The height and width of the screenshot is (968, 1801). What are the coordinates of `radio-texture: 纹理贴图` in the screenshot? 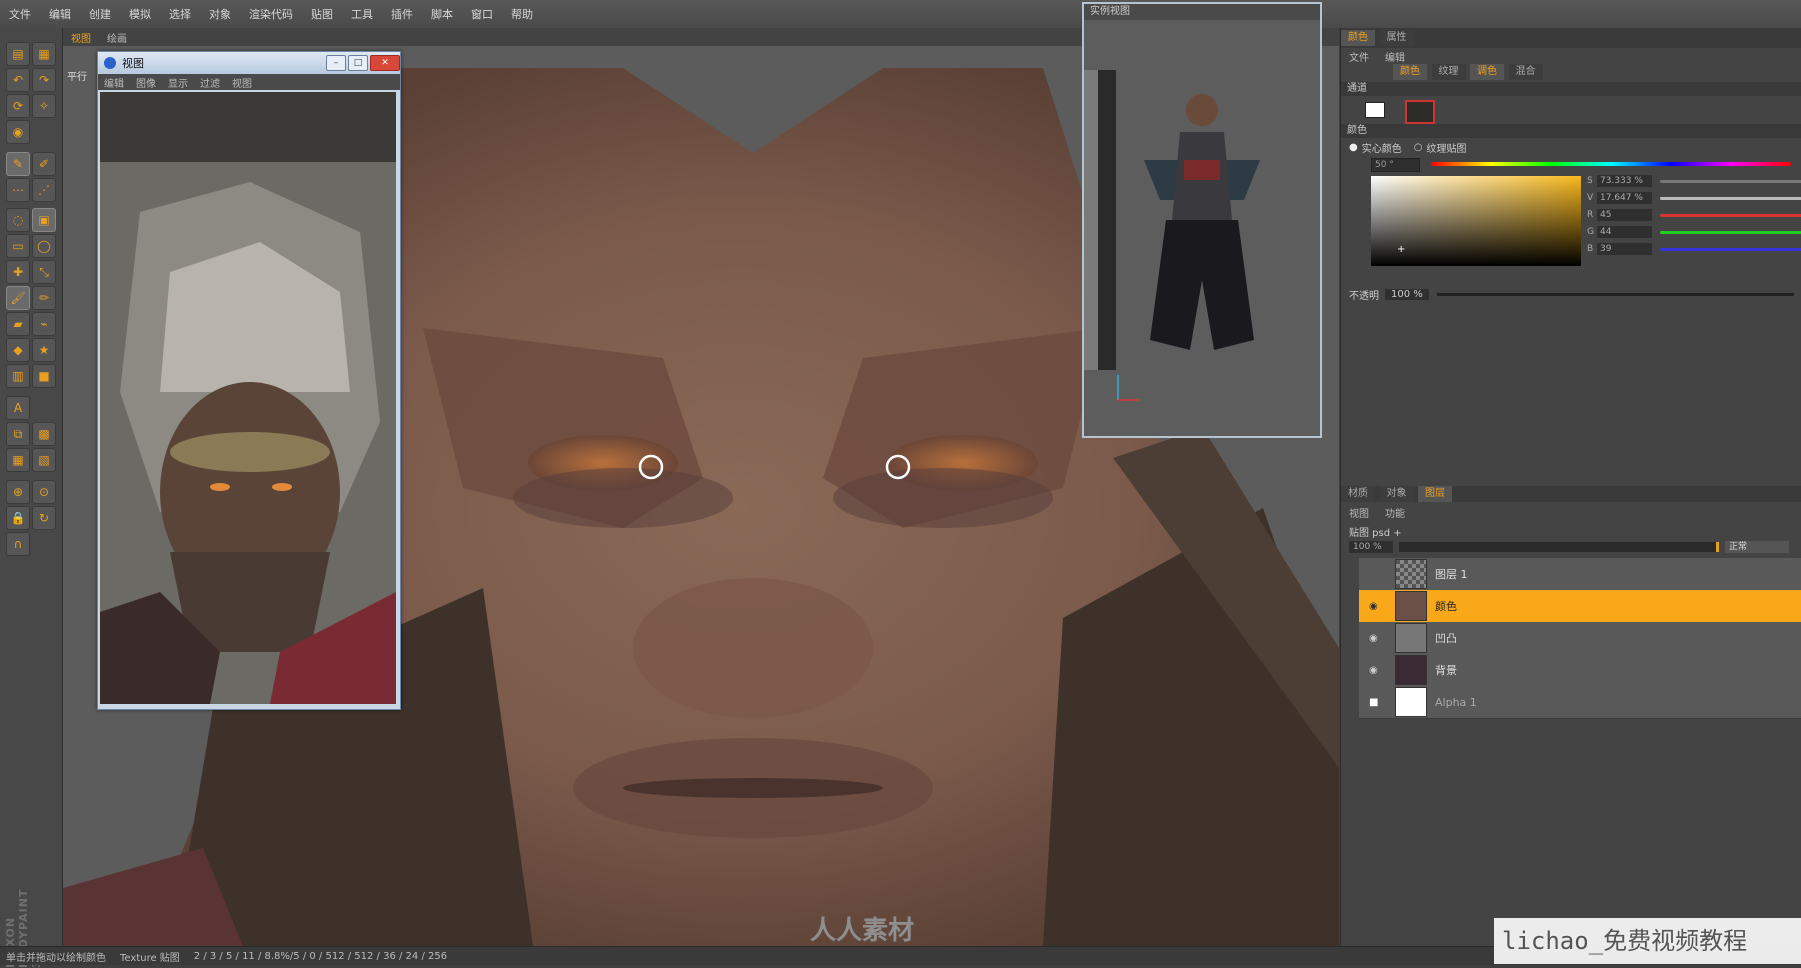 It's located at (1446, 147).